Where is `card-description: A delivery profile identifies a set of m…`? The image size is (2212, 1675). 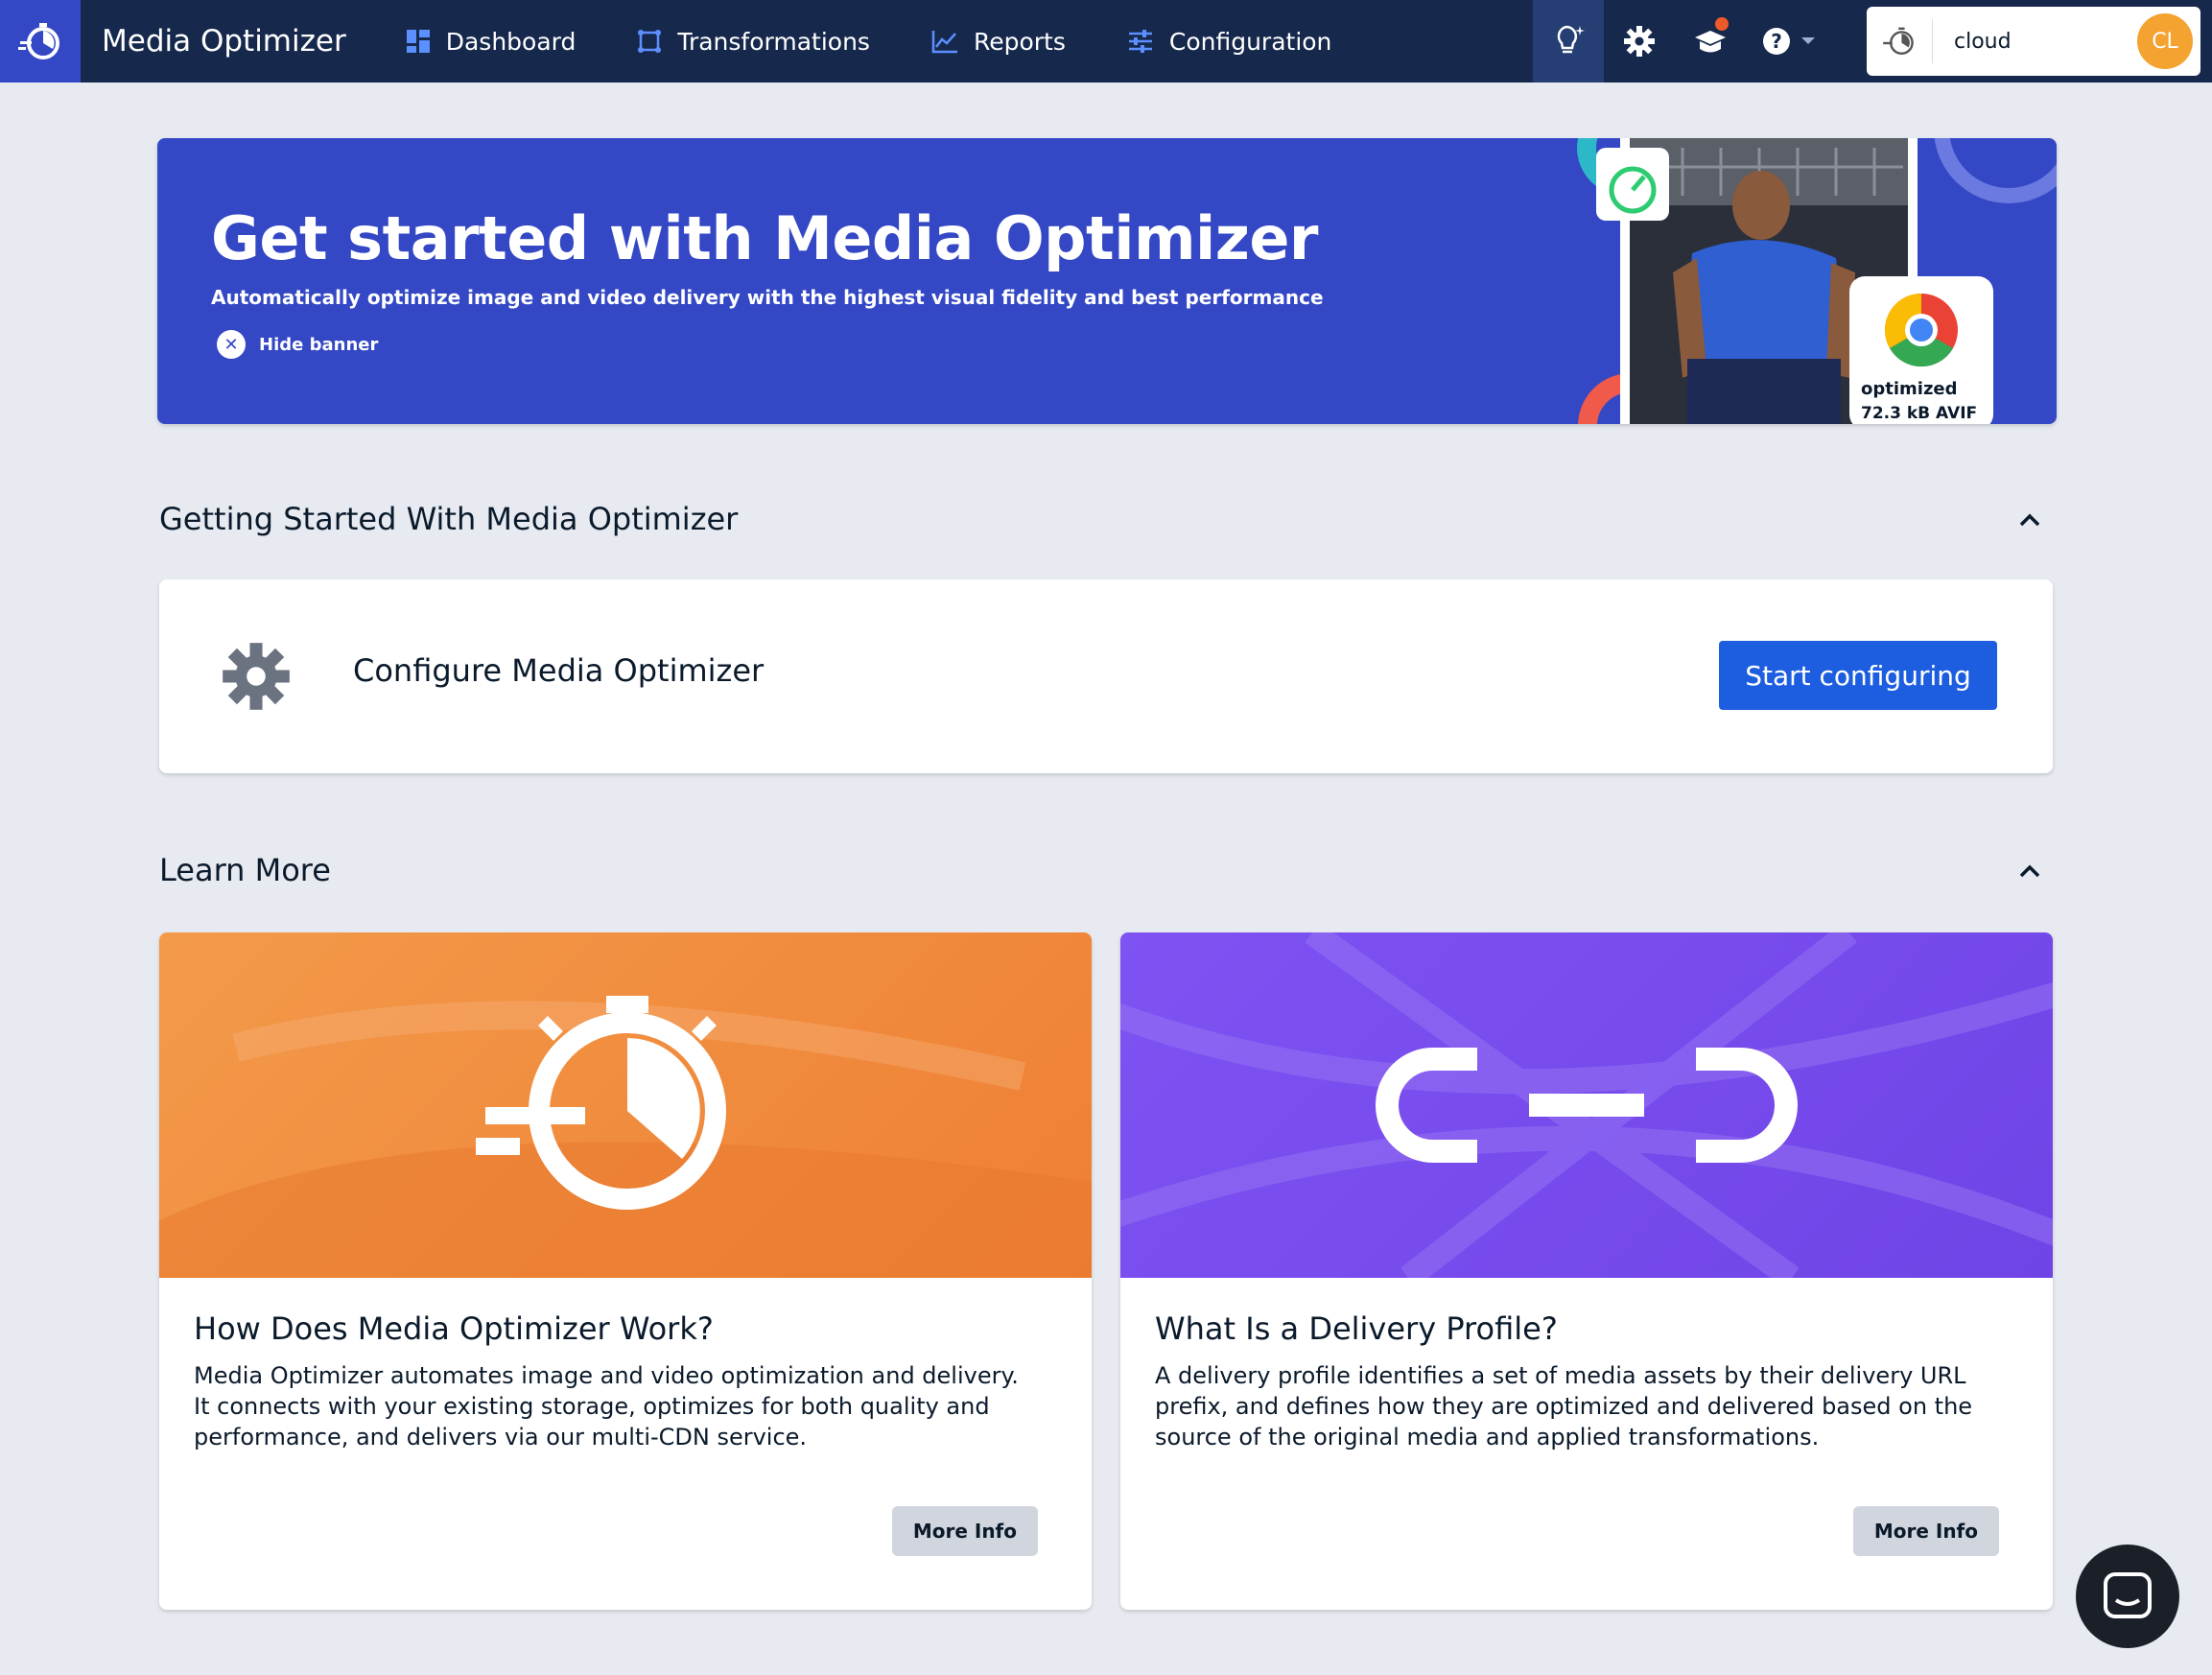 card-description: A delivery profile identifies a set of m… is located at coordinates (1564, 1406).